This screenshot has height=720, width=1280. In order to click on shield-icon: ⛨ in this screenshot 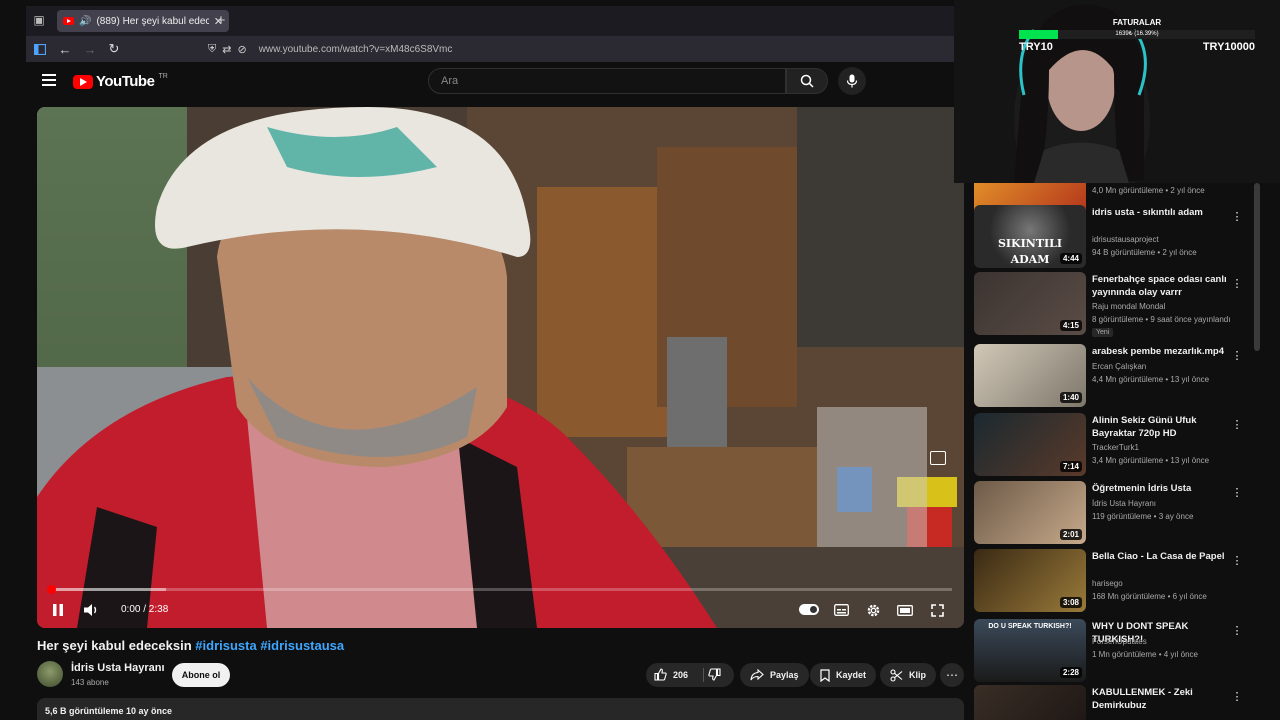, I will do `click(212, 49)`.